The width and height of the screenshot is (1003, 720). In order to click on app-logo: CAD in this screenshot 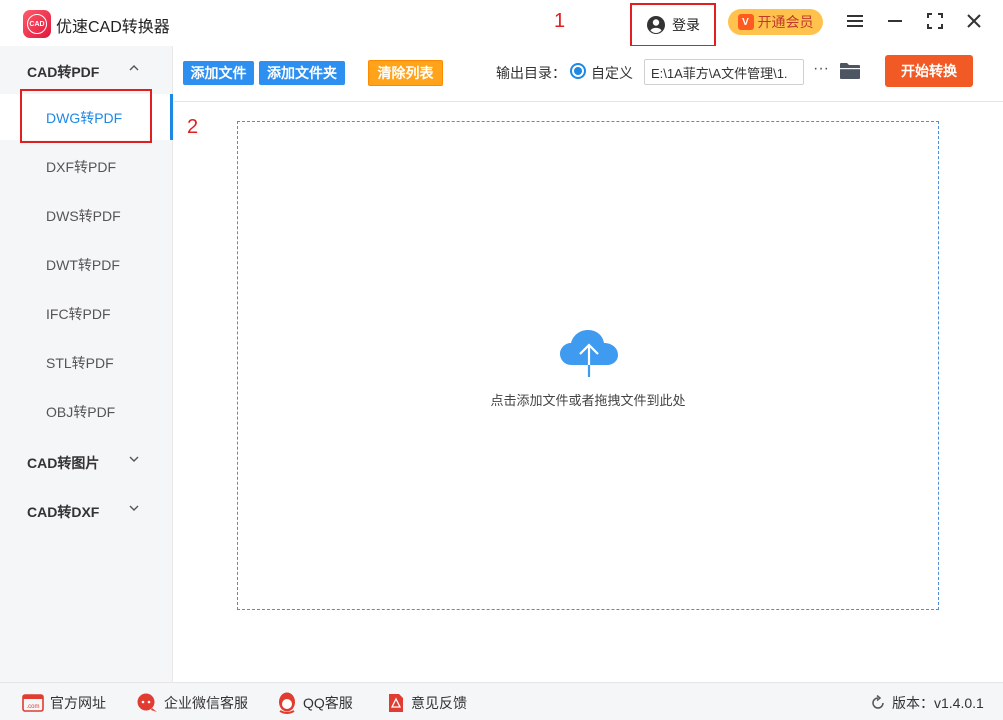, I will do `click(37, 24)`.